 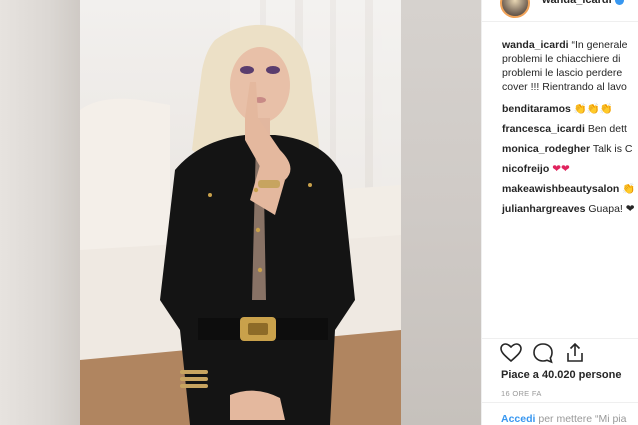 What do you see at coordinates (543, 353) in the screenshot?
I see `comment-bubble-icon` at bounding box center [543, 353].